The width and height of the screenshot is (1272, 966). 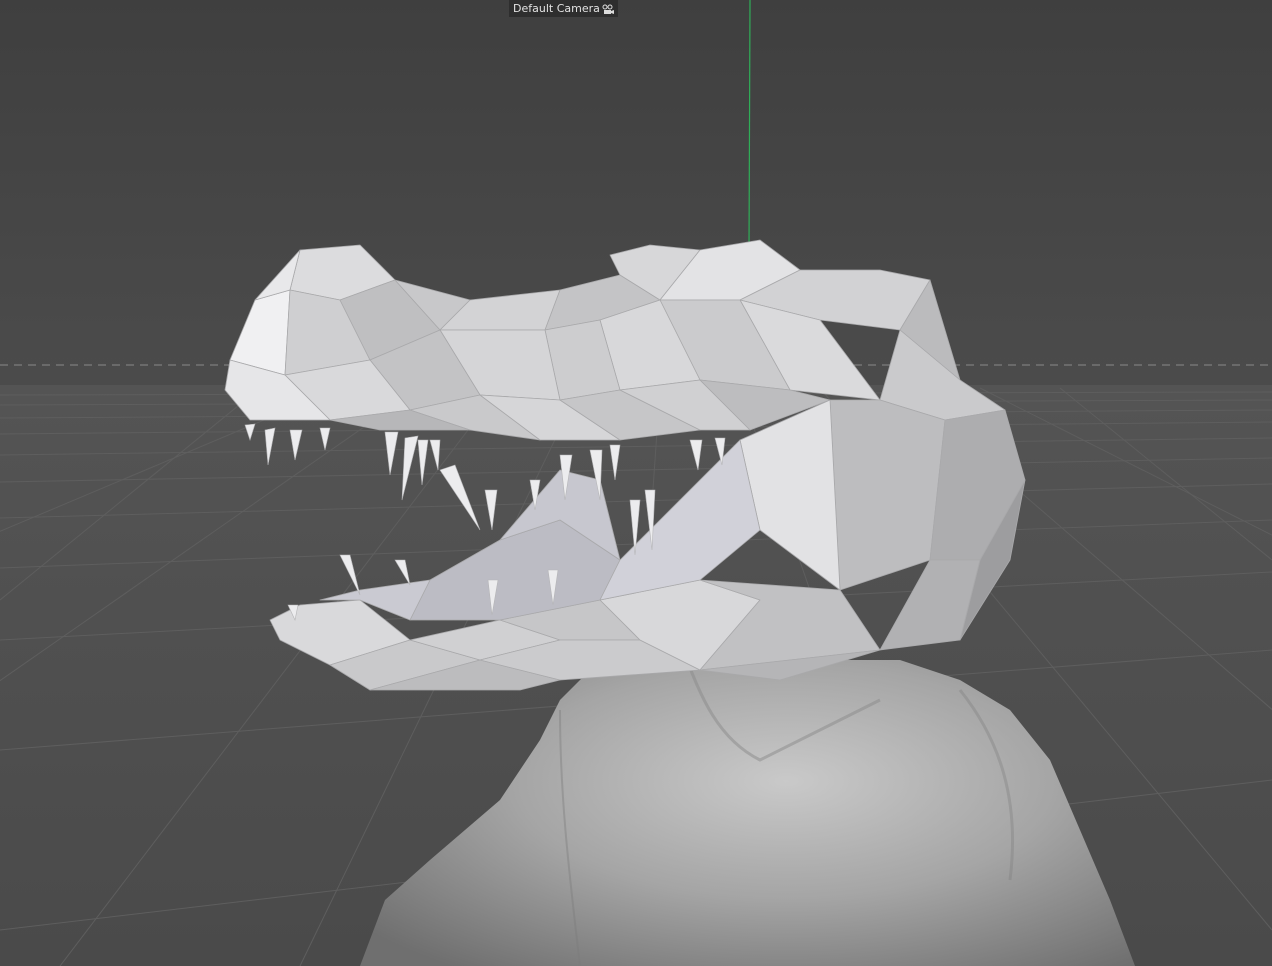 I want to click on camera-selector: Default Camera, so click(x=563, y=8).